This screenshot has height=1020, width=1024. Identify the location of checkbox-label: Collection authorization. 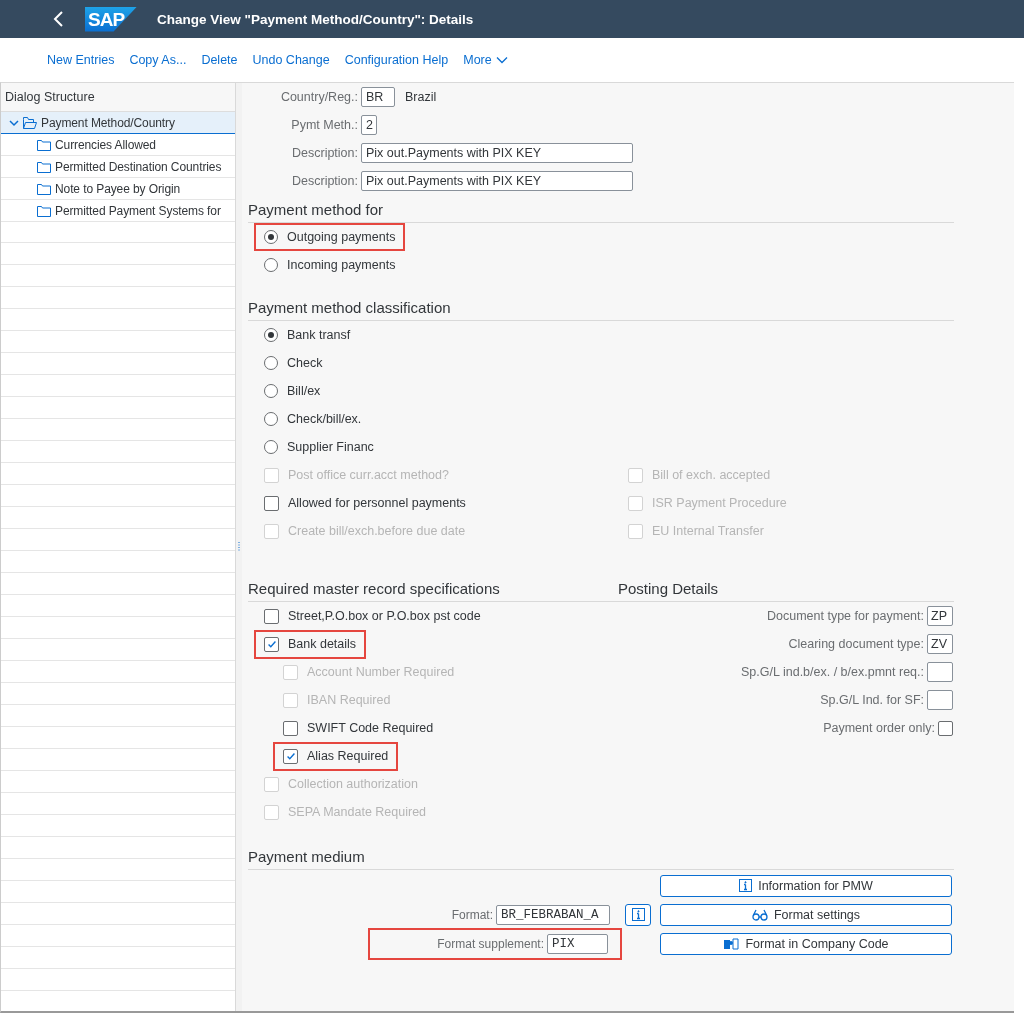
(353, 784).